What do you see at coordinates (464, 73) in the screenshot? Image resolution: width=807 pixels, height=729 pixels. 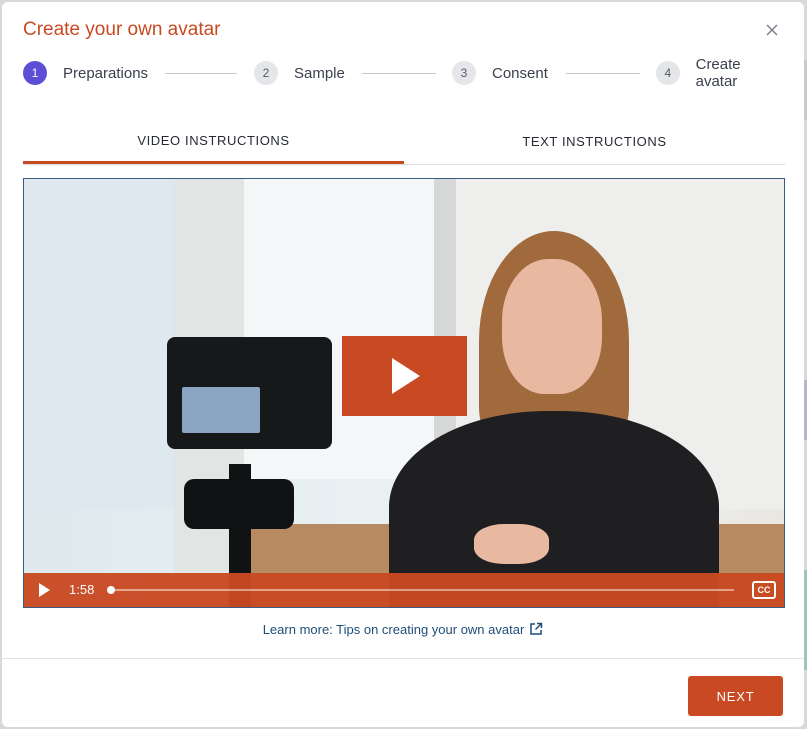 I see `step-number: 3` at bounding box center [464, 73].